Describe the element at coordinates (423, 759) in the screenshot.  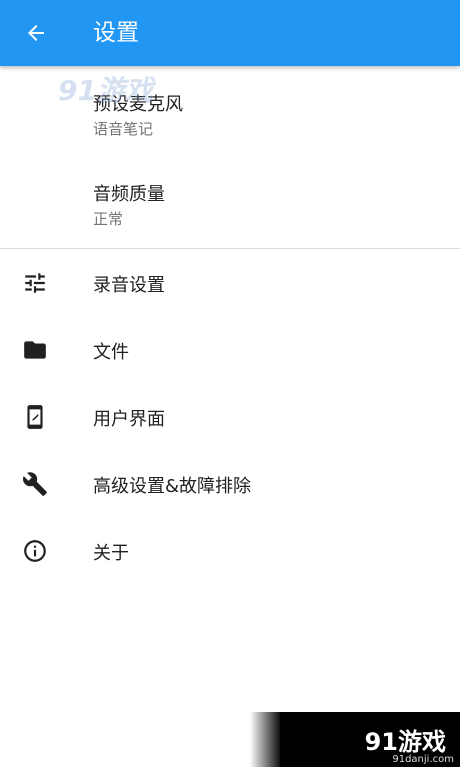
I see `watermark-url: 91danji.com` at that location.